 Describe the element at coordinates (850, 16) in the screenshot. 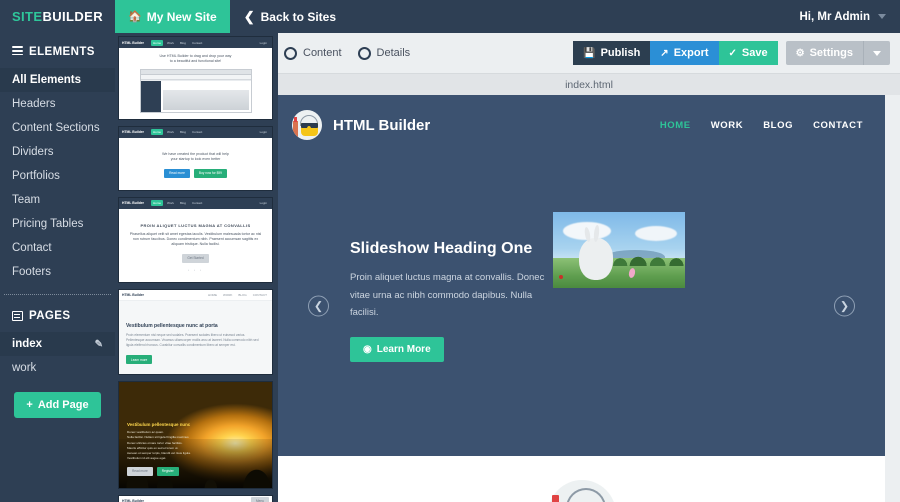

I see `user-menu: Hi, Mr Admin` at that location.